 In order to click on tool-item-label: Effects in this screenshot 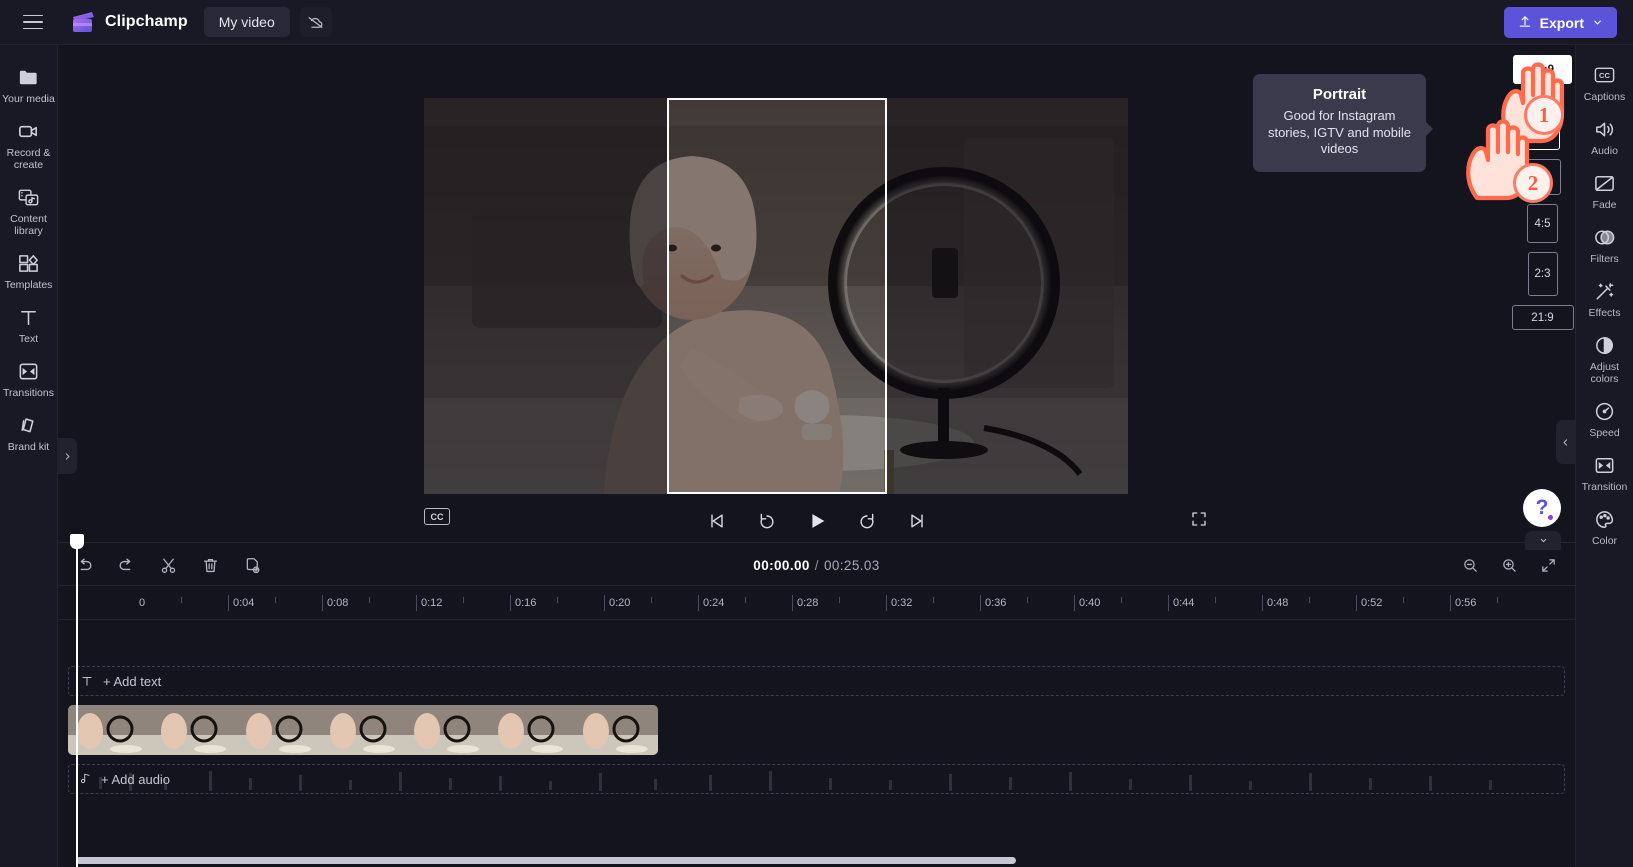, I will do `click(1604, 313)`.